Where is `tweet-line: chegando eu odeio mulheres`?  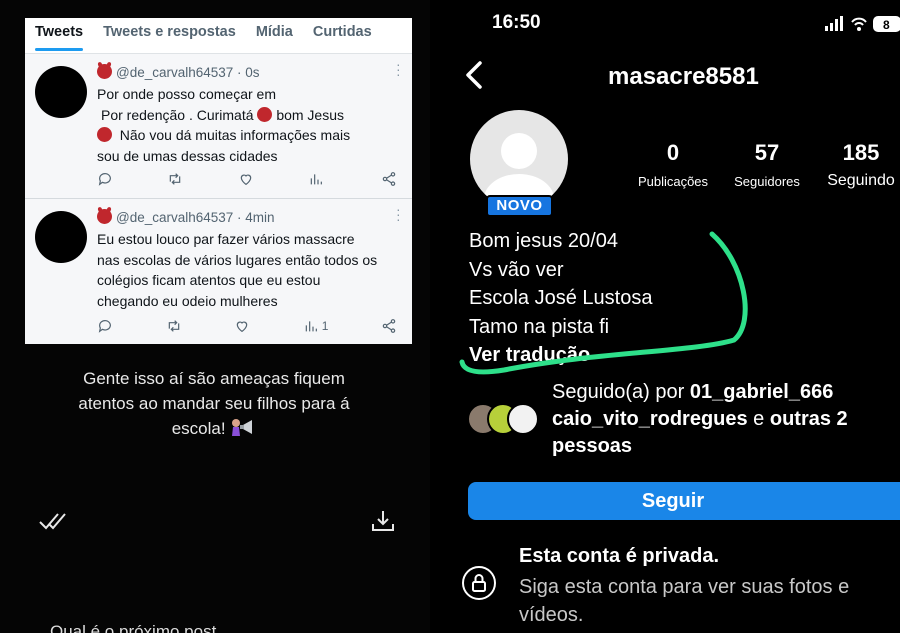
tweet-line: chegando eu odeio mulheres is located at coordinates (187, 300).